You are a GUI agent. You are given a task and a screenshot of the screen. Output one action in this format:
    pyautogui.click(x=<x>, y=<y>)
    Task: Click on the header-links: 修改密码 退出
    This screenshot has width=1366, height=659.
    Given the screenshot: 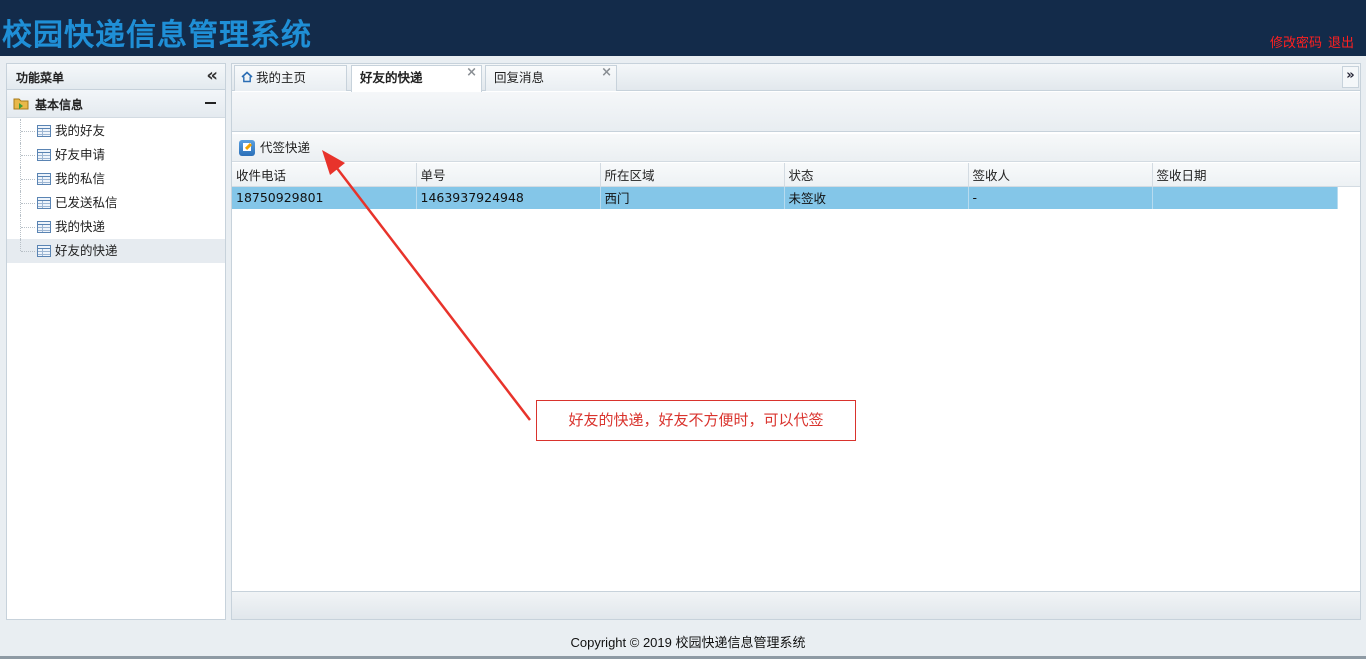 What is the action you would take?
    pyautogui.click(x=1309, y=41)
    